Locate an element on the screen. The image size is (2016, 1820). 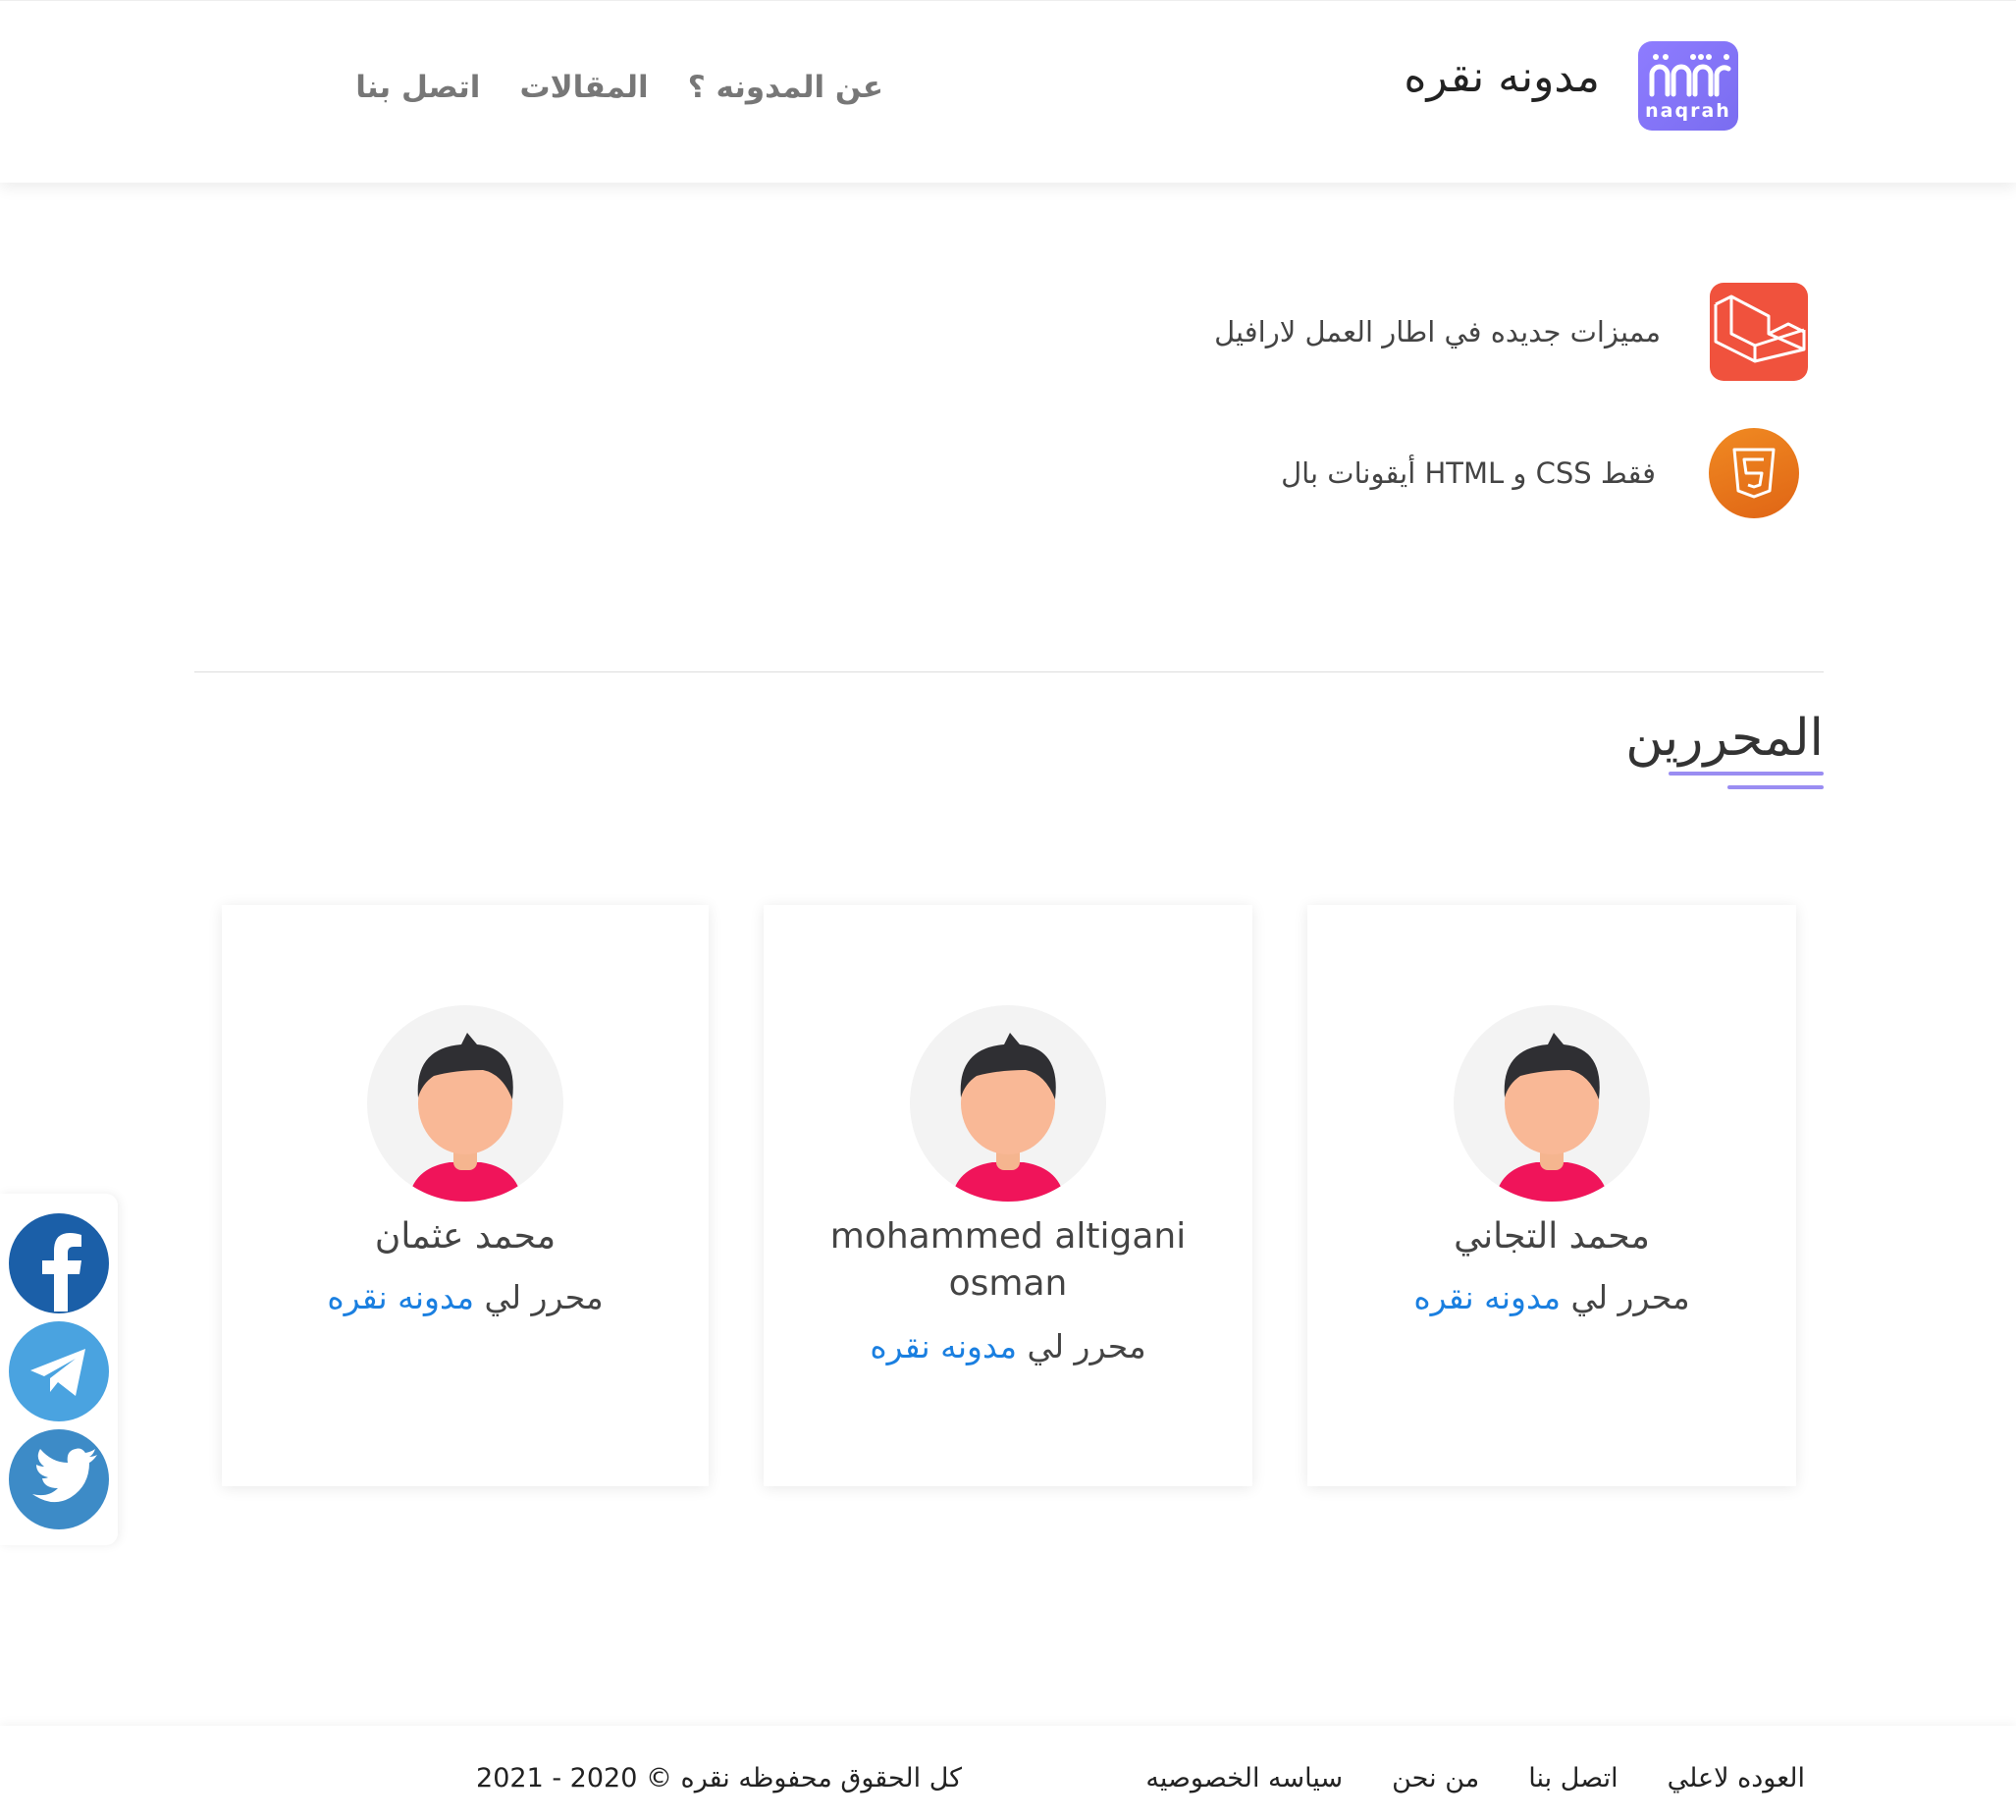
editor-card: محمد عثمان محرر لي مدونه نقره is located at coordinates (465, 1195).